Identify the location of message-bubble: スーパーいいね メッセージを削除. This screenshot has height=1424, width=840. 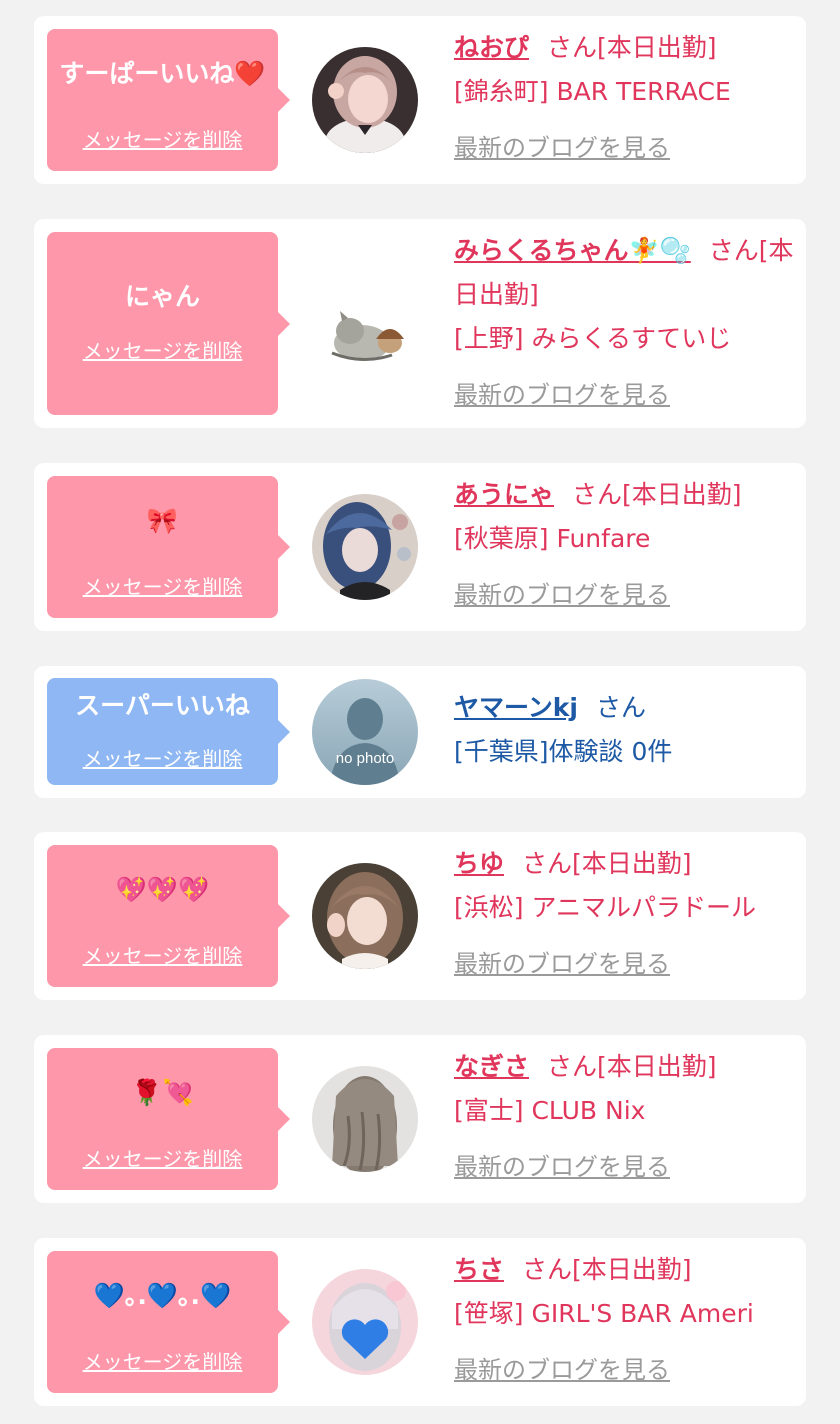
(168, 731).